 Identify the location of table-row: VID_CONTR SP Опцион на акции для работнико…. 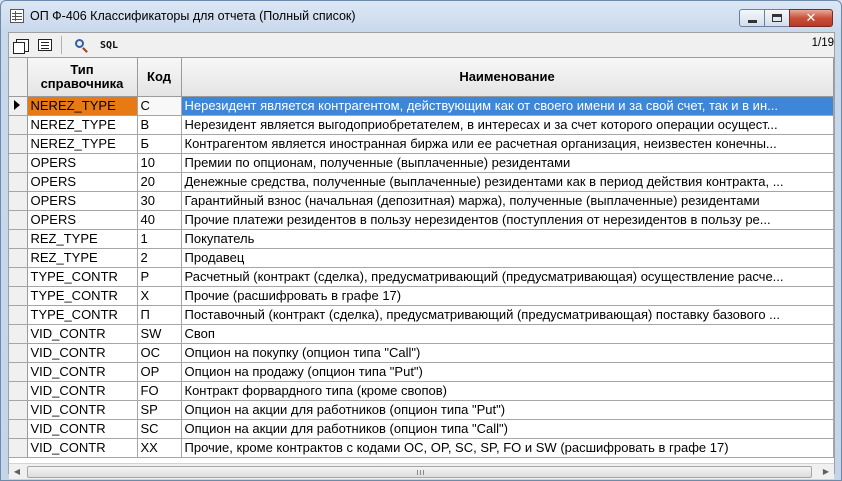
(421, 410).